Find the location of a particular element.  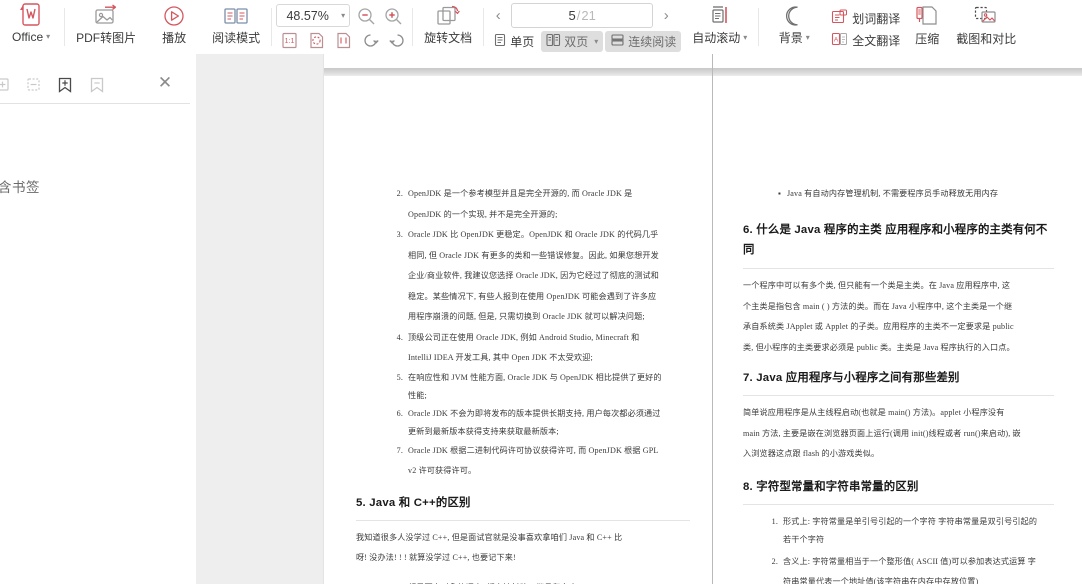

double-page-button: 双页 ▾ is located at coordinates (572, 41).